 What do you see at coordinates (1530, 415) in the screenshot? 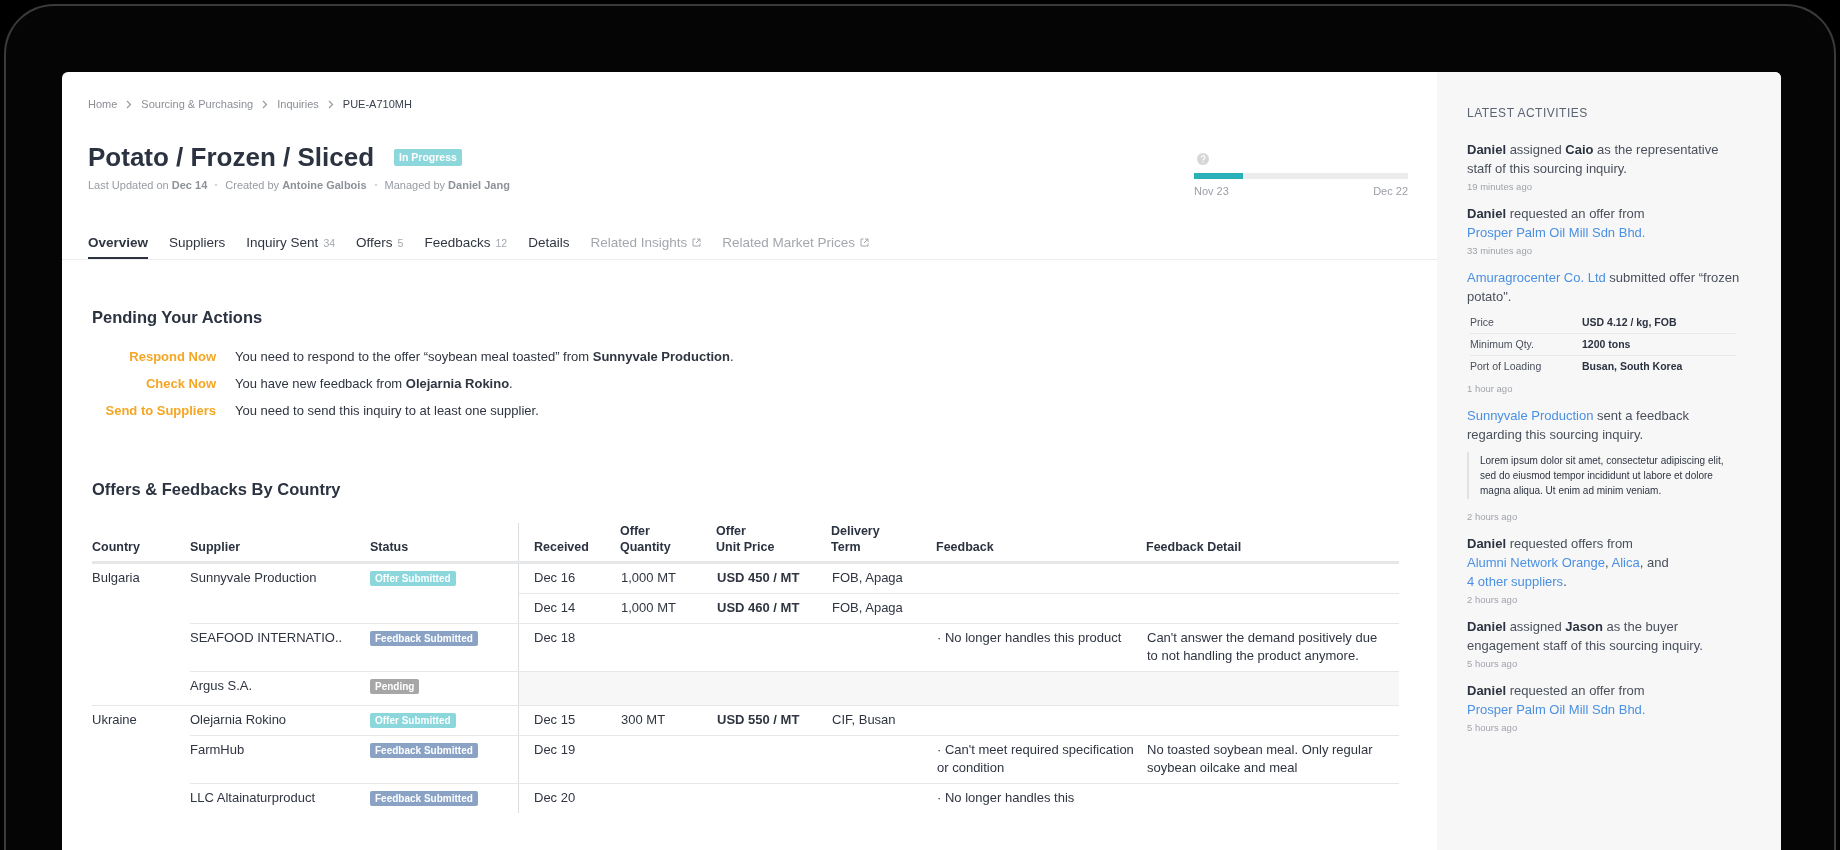
I see `activity-link: Sunnyvale Production` at bounding box center [1530, 415].